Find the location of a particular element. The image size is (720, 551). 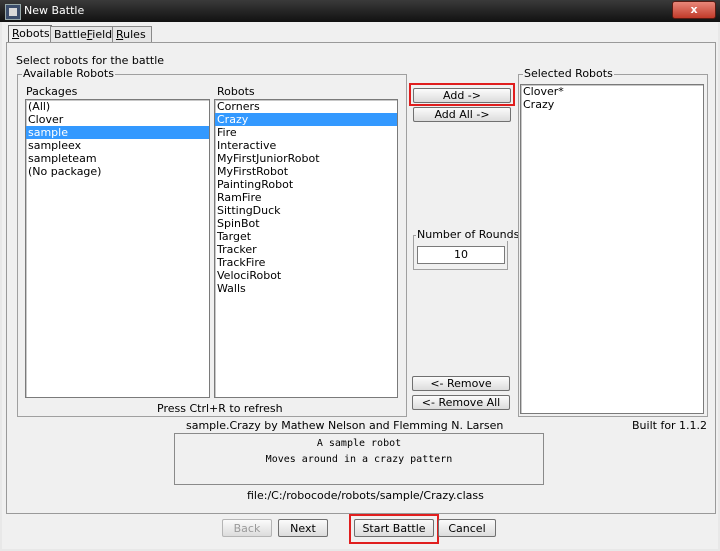

remove-all-button: <- Remove All is located at coordinates (461, 402).